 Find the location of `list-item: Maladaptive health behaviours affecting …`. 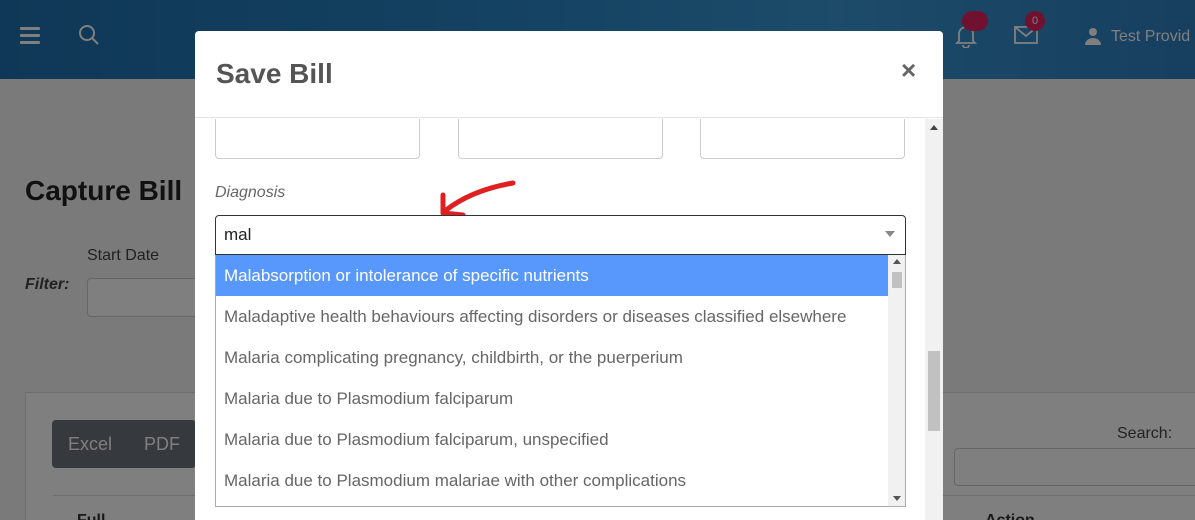

list-item: Maladaptive health behaviours affecting … is located at coordinates (552, 316).